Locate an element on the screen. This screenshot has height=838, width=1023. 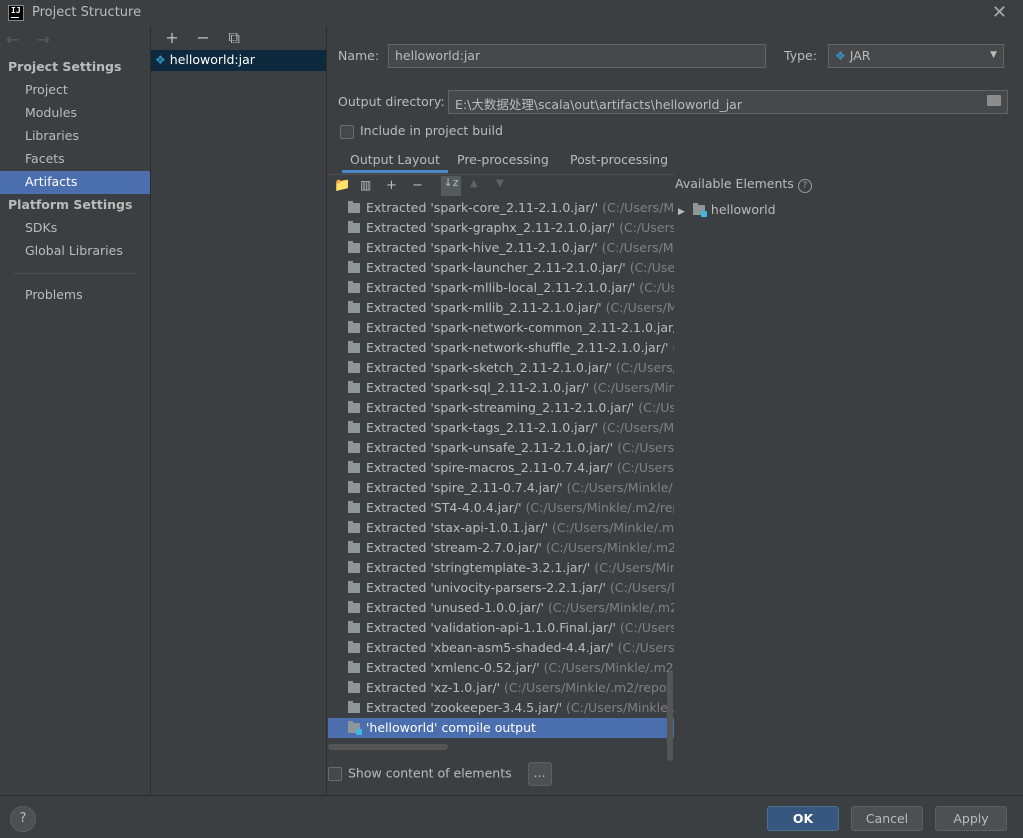
cancel-button: Cancel is located at coordinates (887, 818).